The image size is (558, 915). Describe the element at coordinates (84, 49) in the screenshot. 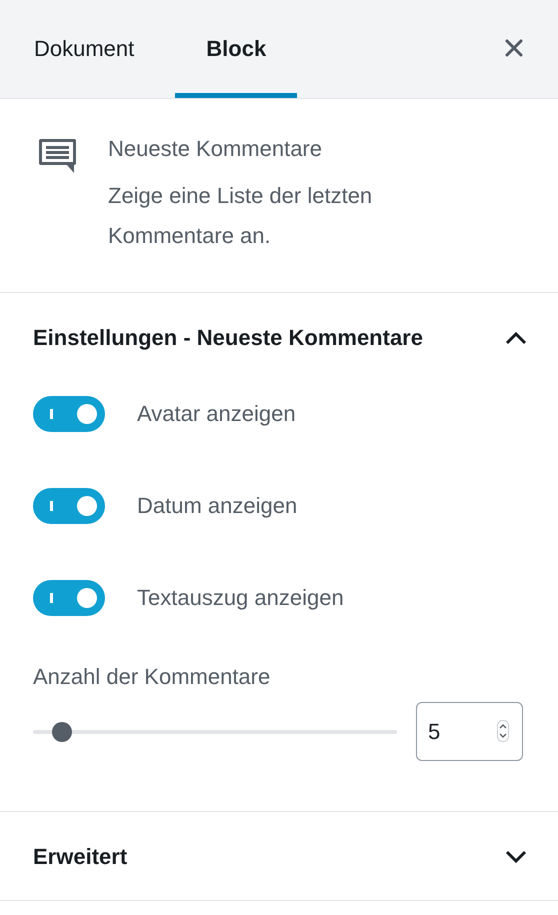

I see `tab: Dokument` at that location.